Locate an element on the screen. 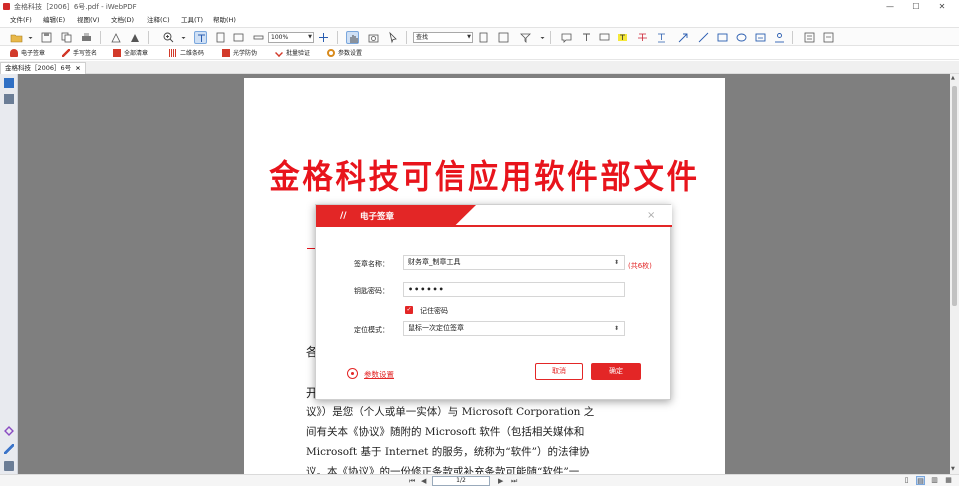 The height and width of the screenshot is (486, 959). actual-size-icon is located at coordinates (258, 37).